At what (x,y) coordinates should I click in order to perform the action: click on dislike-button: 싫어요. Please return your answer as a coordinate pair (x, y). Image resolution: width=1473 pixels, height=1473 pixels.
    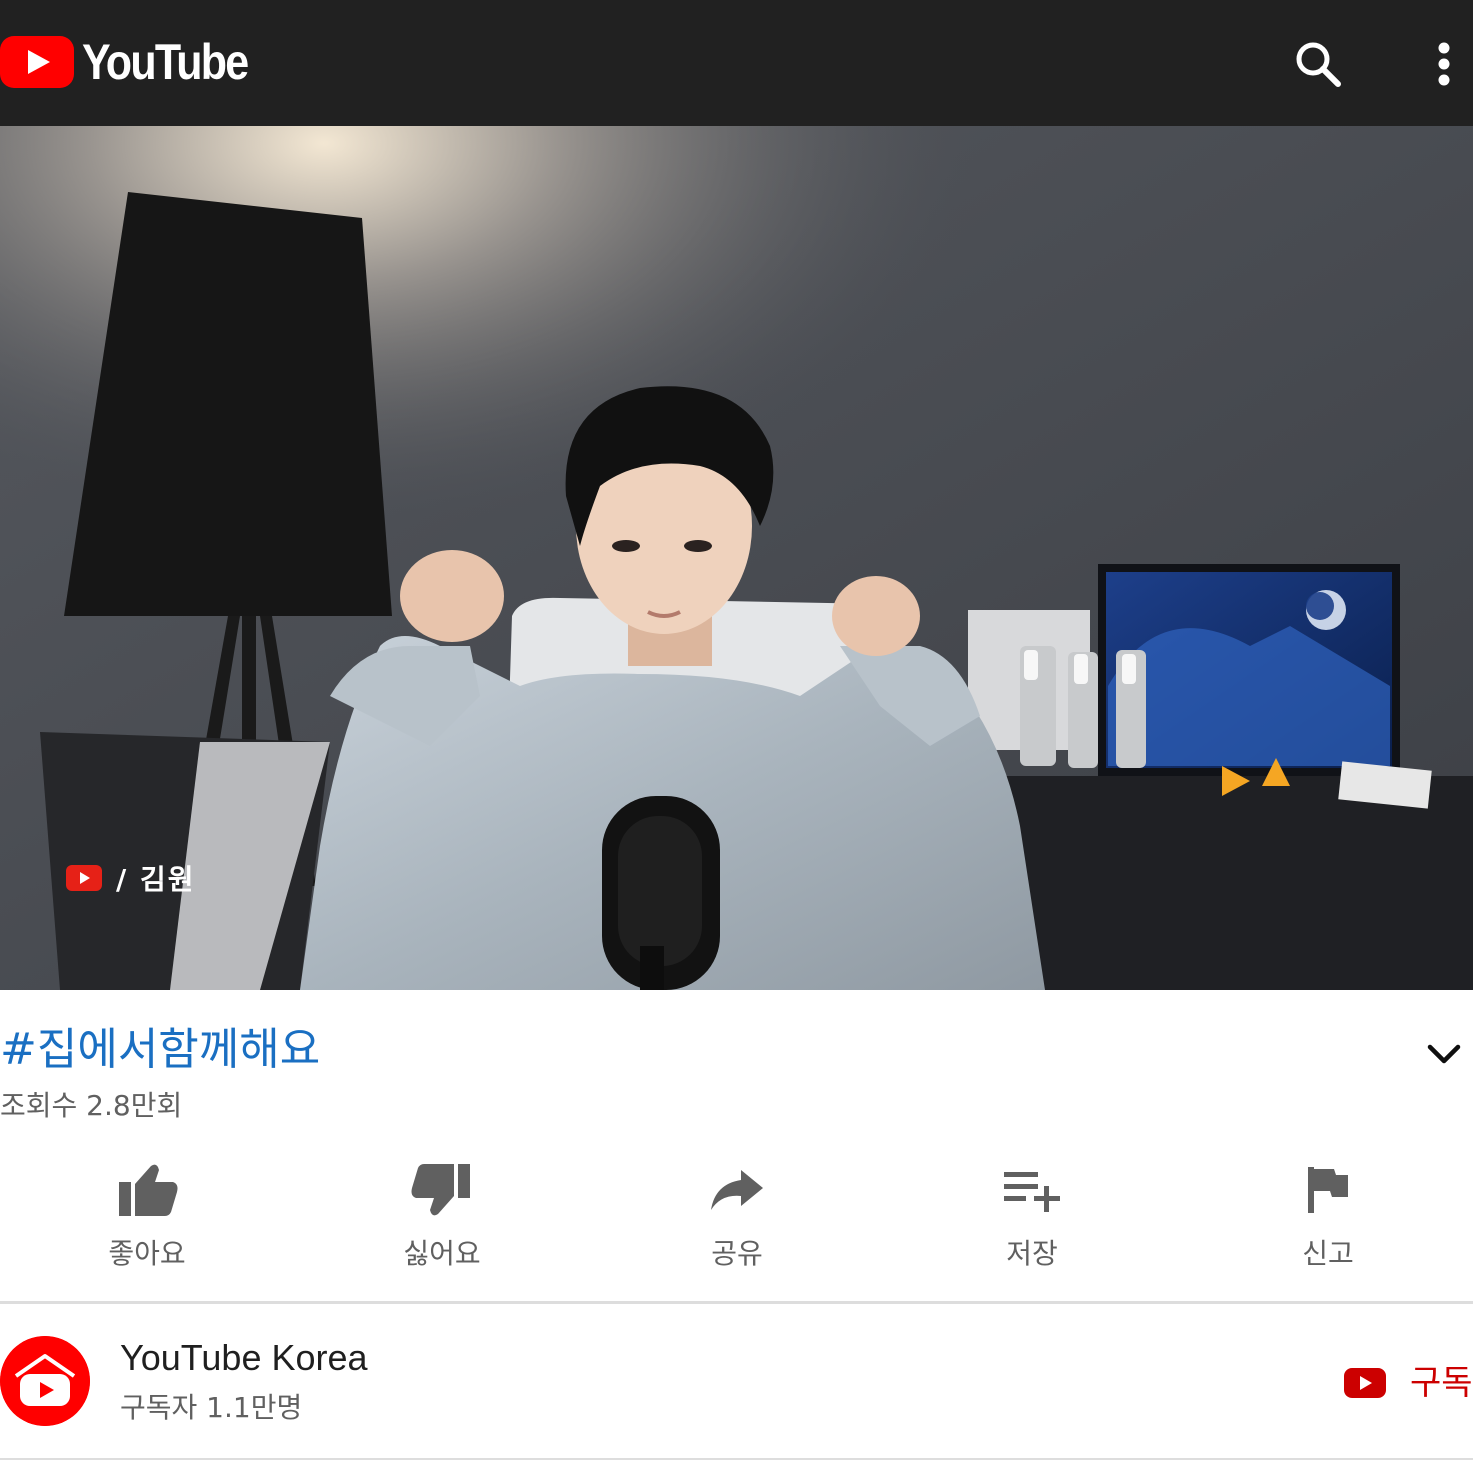
    Looking at the image, I should click on (442, 1218).